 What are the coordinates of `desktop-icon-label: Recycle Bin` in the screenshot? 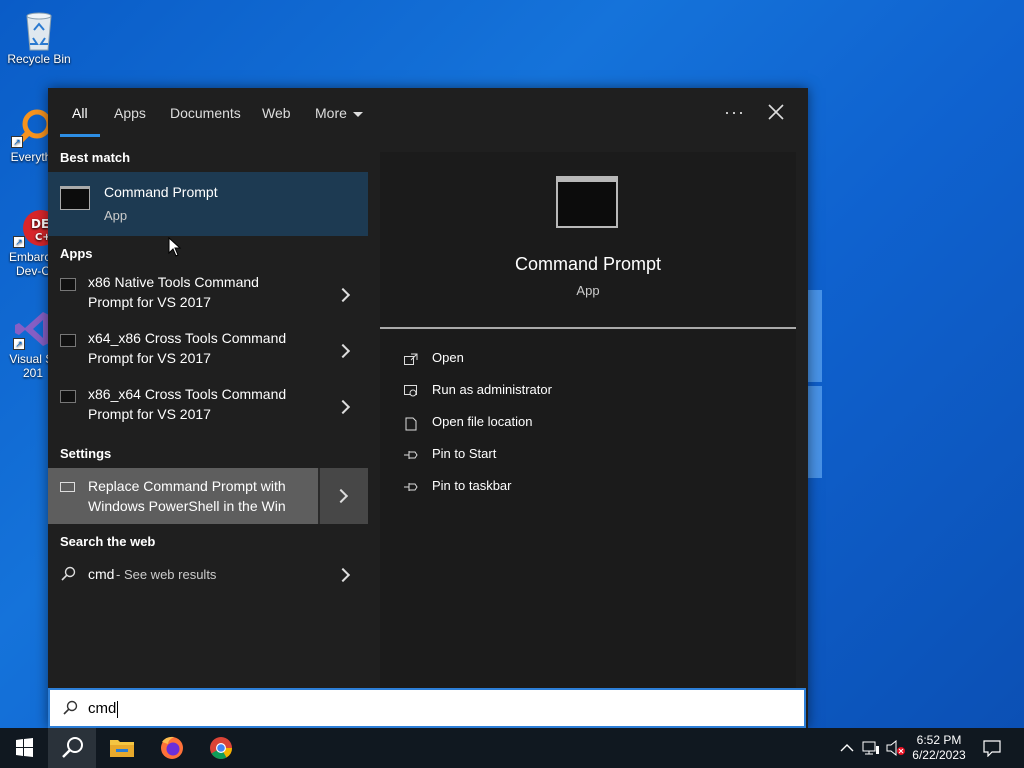 It's located at (39, 59).